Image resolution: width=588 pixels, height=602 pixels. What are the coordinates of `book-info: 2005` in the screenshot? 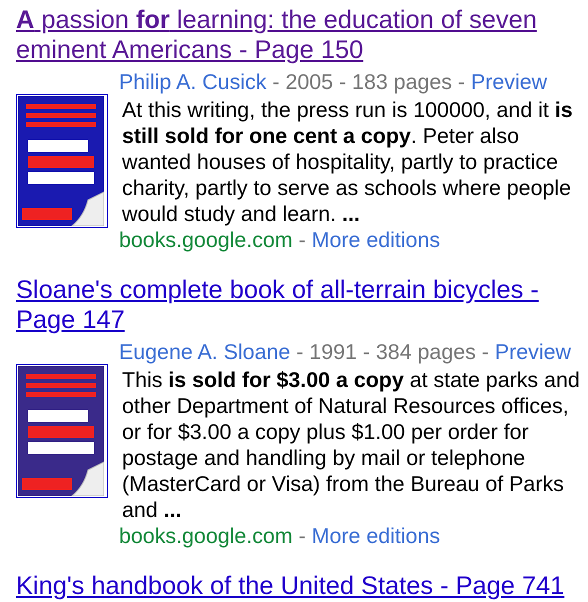 It's located at (309, 82).